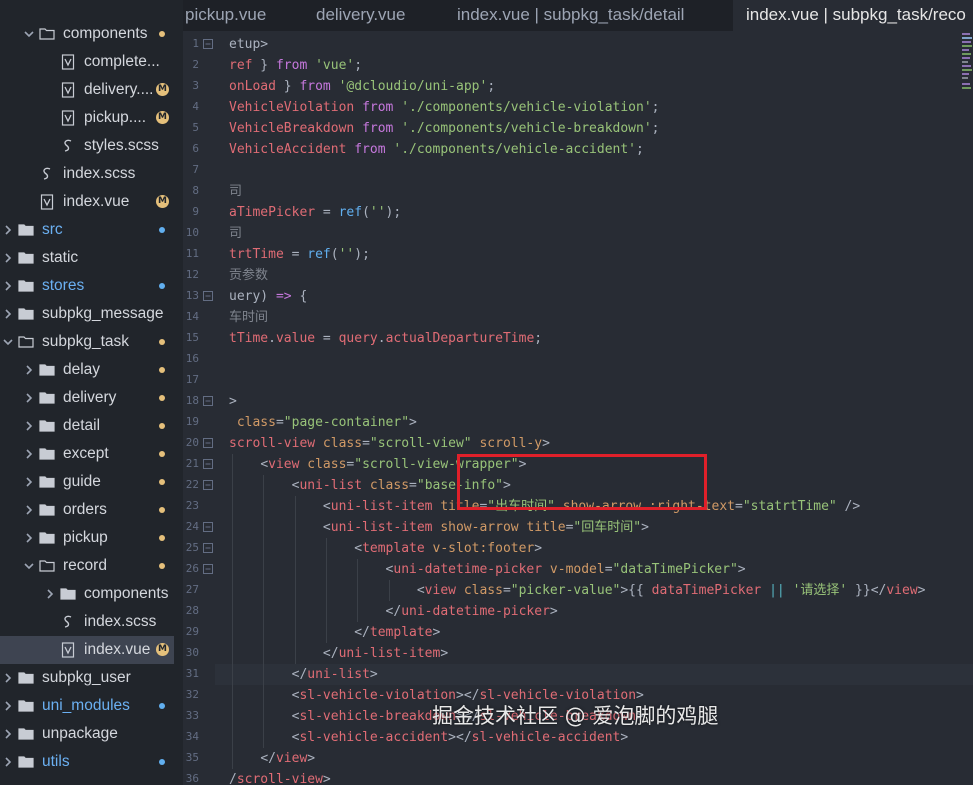 Image resolution: width=973 pixels, height=785 pixels. Describe the element at coordinates (91, 426) in the screenshot. I see `tree-folder: detail` at that location.